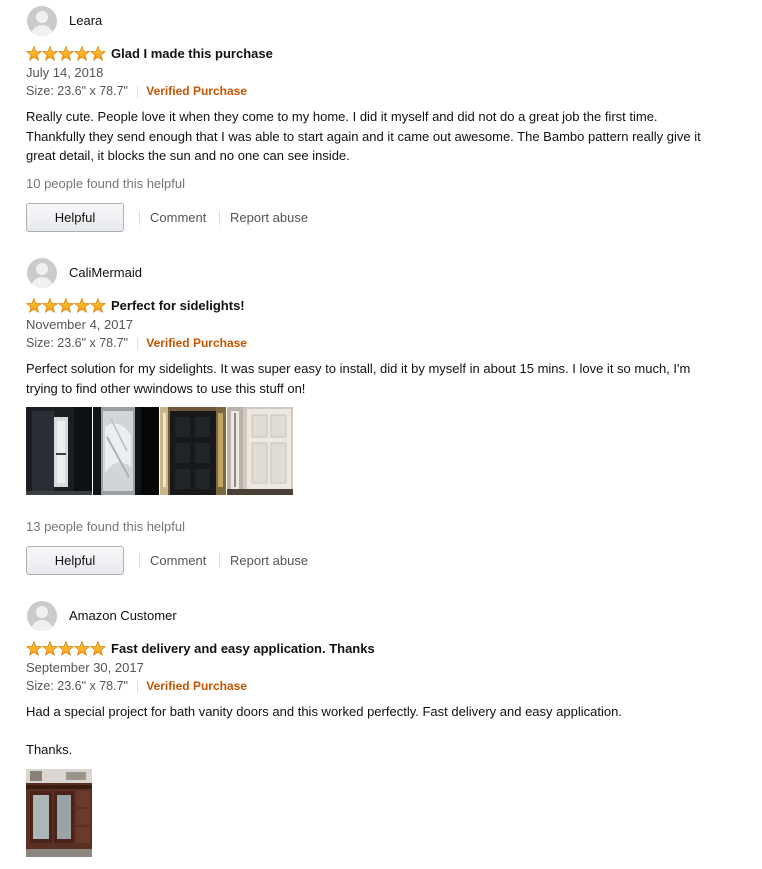 This screenshot has width=762, height=869. What do you see at coordinates (65, 72) in the screenshot?
I see `review-date: July 14, 2018` at bounding box center [65, 72].